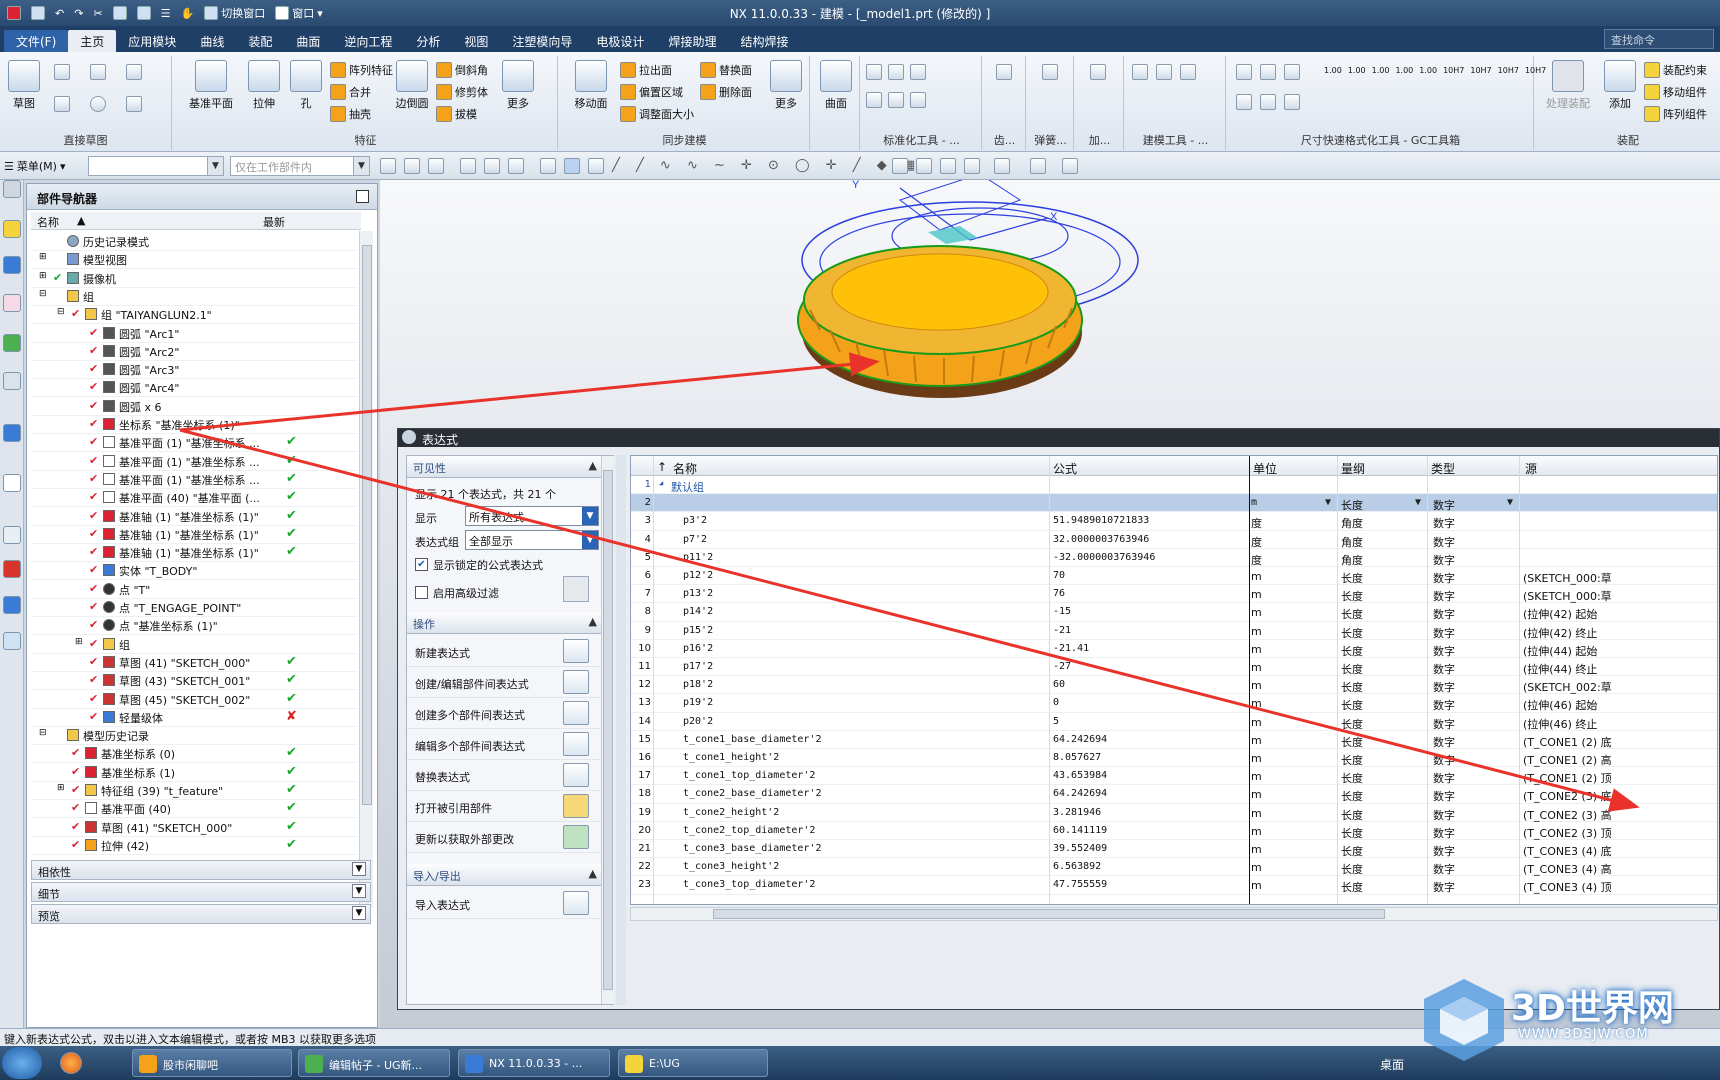 This screenshot has height=1080, width=1720. I want to click on add-component-button: 添加, so click(1620, 85).